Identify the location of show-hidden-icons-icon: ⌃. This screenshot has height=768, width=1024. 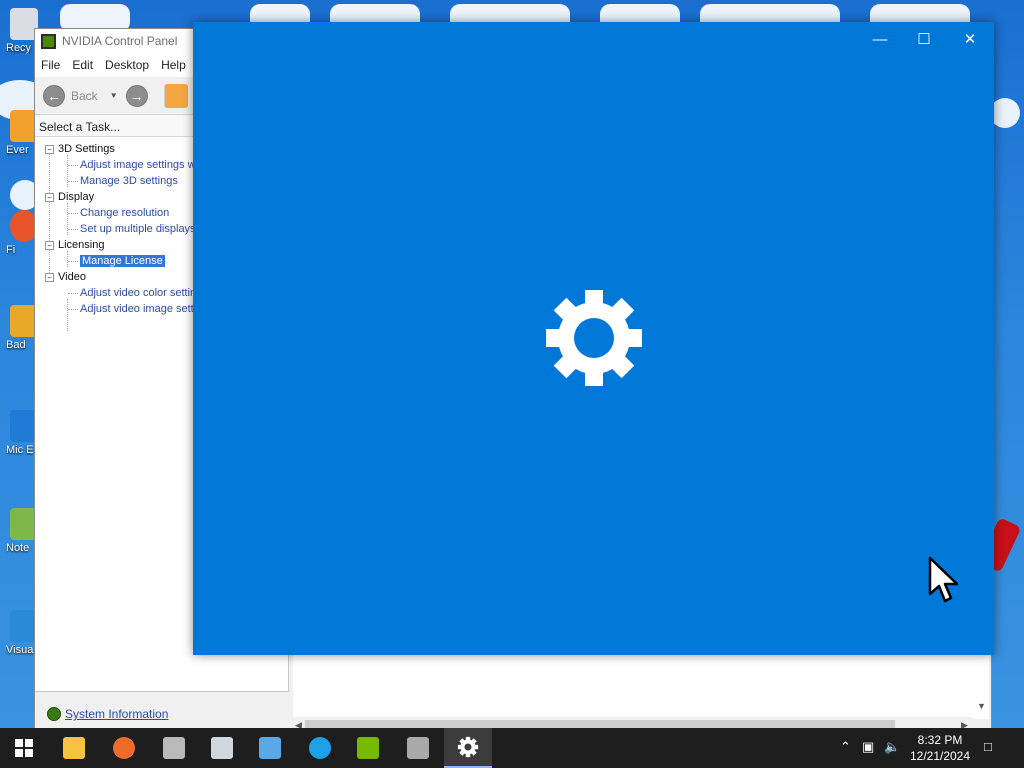
(845, 747).